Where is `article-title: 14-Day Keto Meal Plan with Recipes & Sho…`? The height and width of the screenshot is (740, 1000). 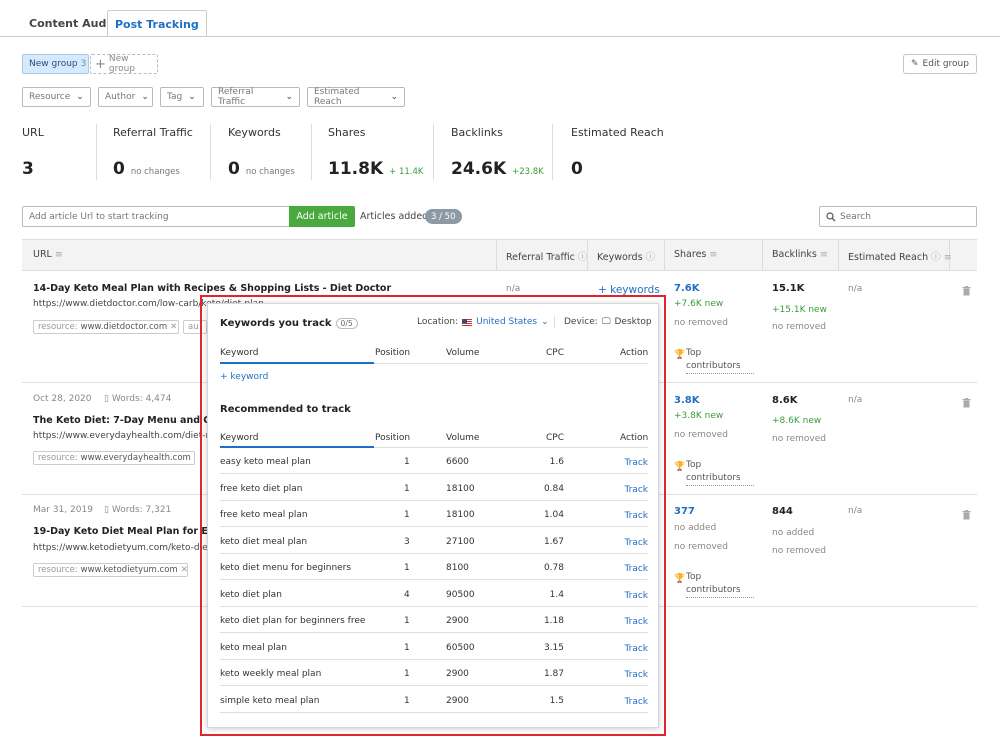
article-title: 14-Day Keto Meal Plan with Recipes & Sho… is located at coordinates (212, 288).